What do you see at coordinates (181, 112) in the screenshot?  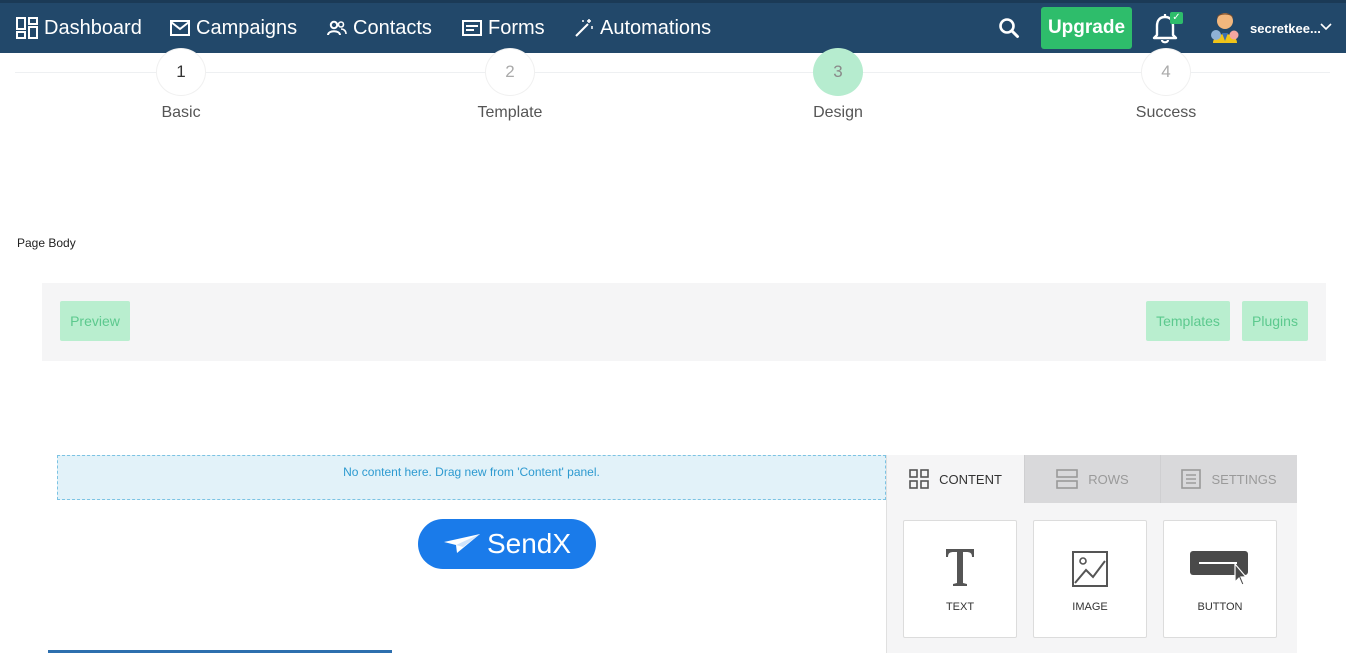 I see `step-1-label: Basic` at bounding box center [181, 112].